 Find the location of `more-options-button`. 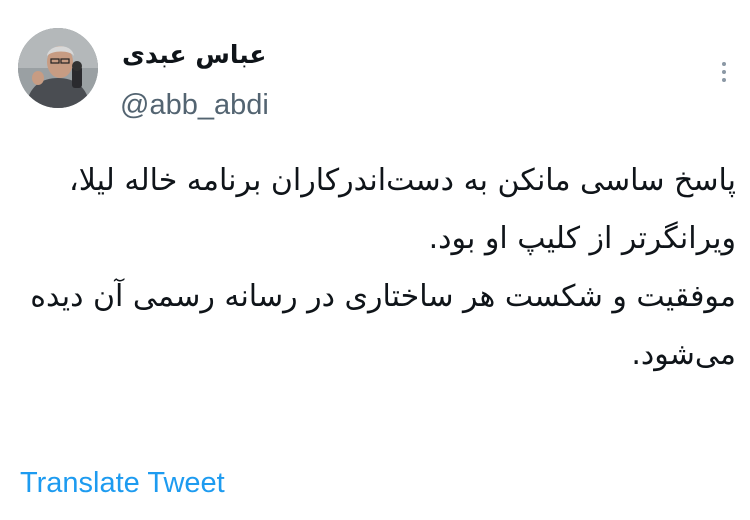

more-options-button is located at coordinates (724, 72).